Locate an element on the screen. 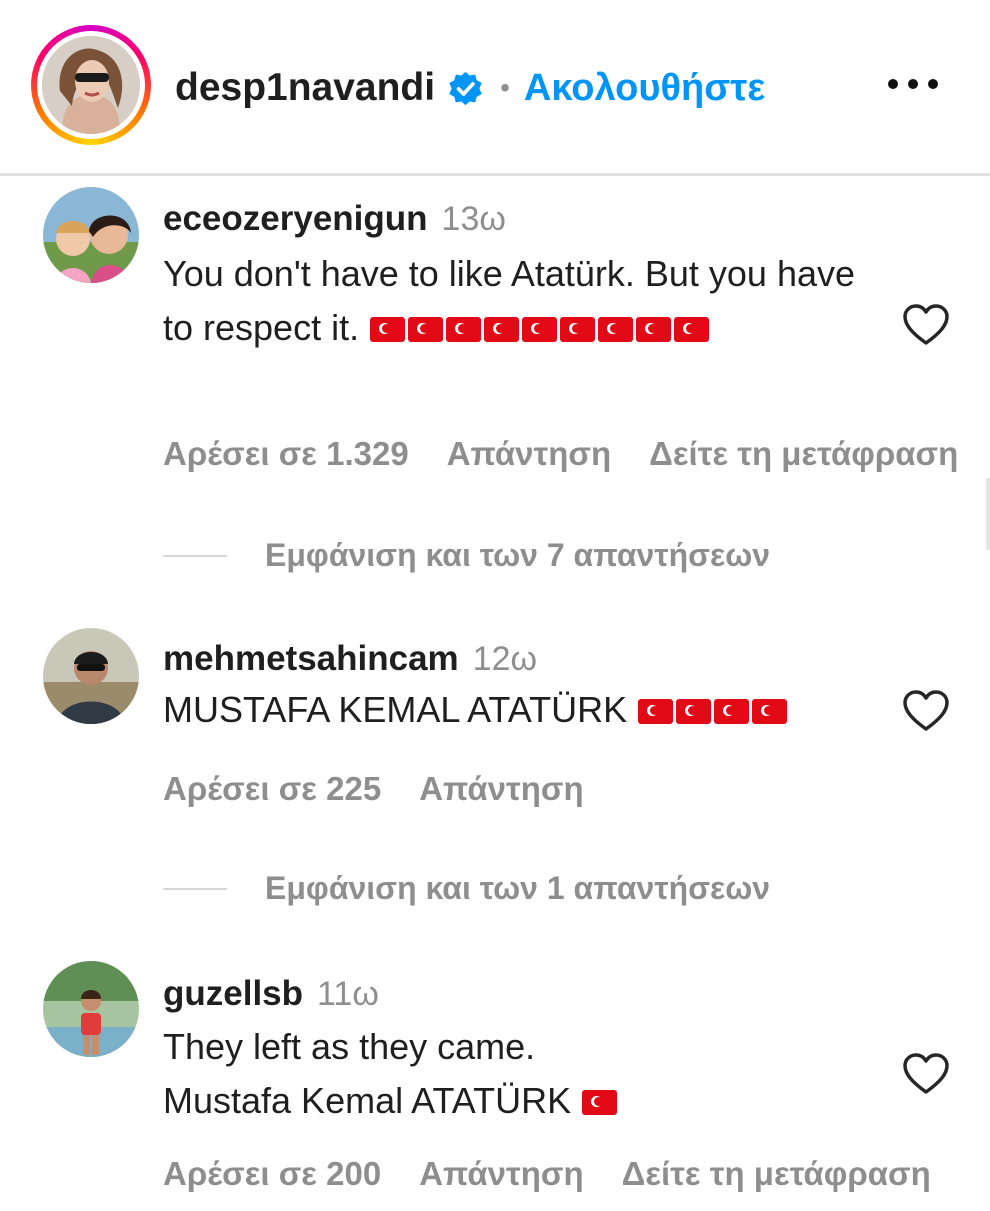 The height and width of the screenshot is (1211, 990). view-replies-row: Εμφάνιση και των 1 απαντήσεων is located at coordinates (466, 888).